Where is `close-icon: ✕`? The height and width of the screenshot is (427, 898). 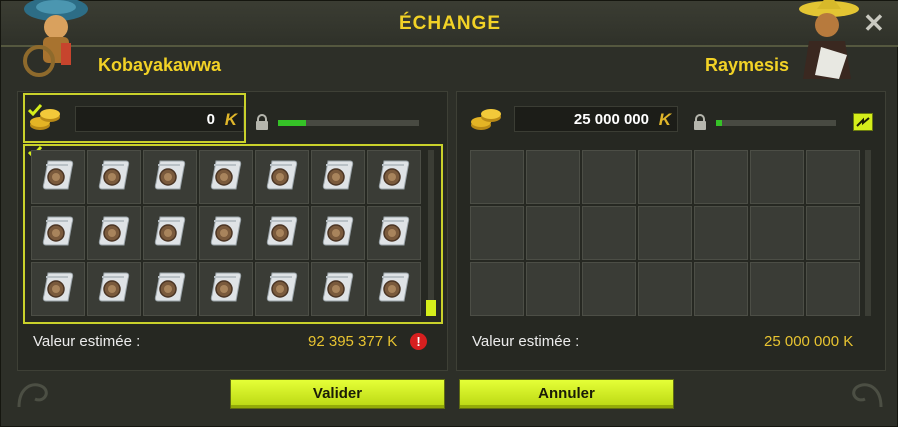
close-icon: ✕ is located at coordinates (874, 23).